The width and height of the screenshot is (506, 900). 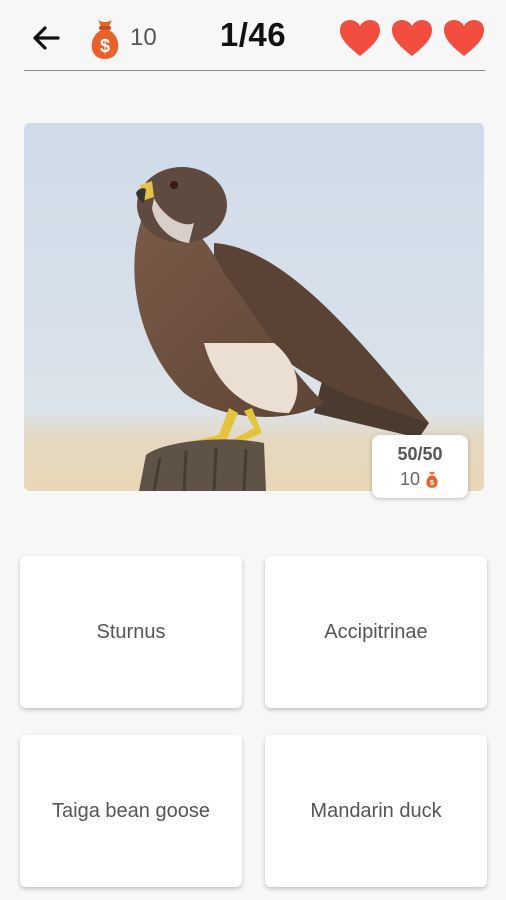 What do you see at coordinates (253, 36) in the screenshot?
I see `top-bar: $ 10 1/46` at bounding box center [253, 36].